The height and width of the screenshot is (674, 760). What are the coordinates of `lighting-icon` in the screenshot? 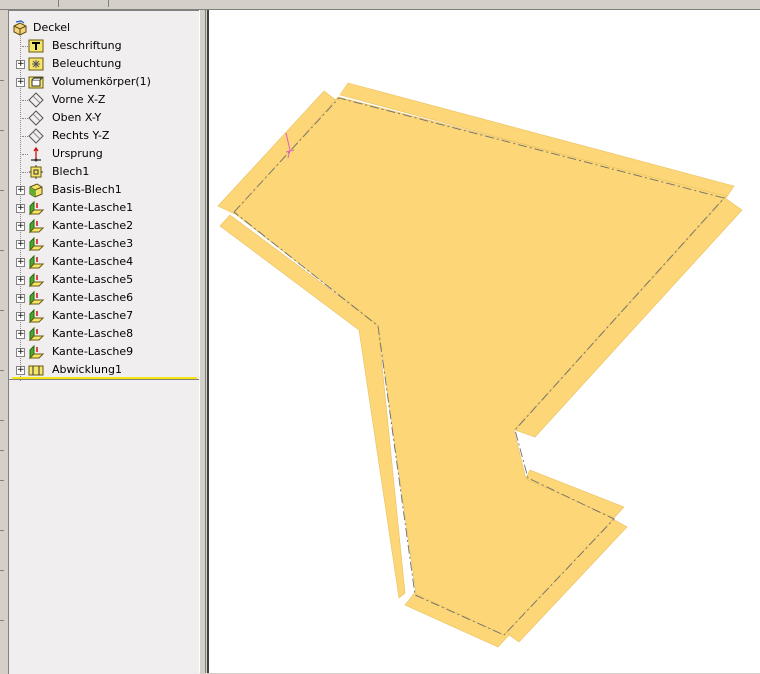 It's located at (36, 64).